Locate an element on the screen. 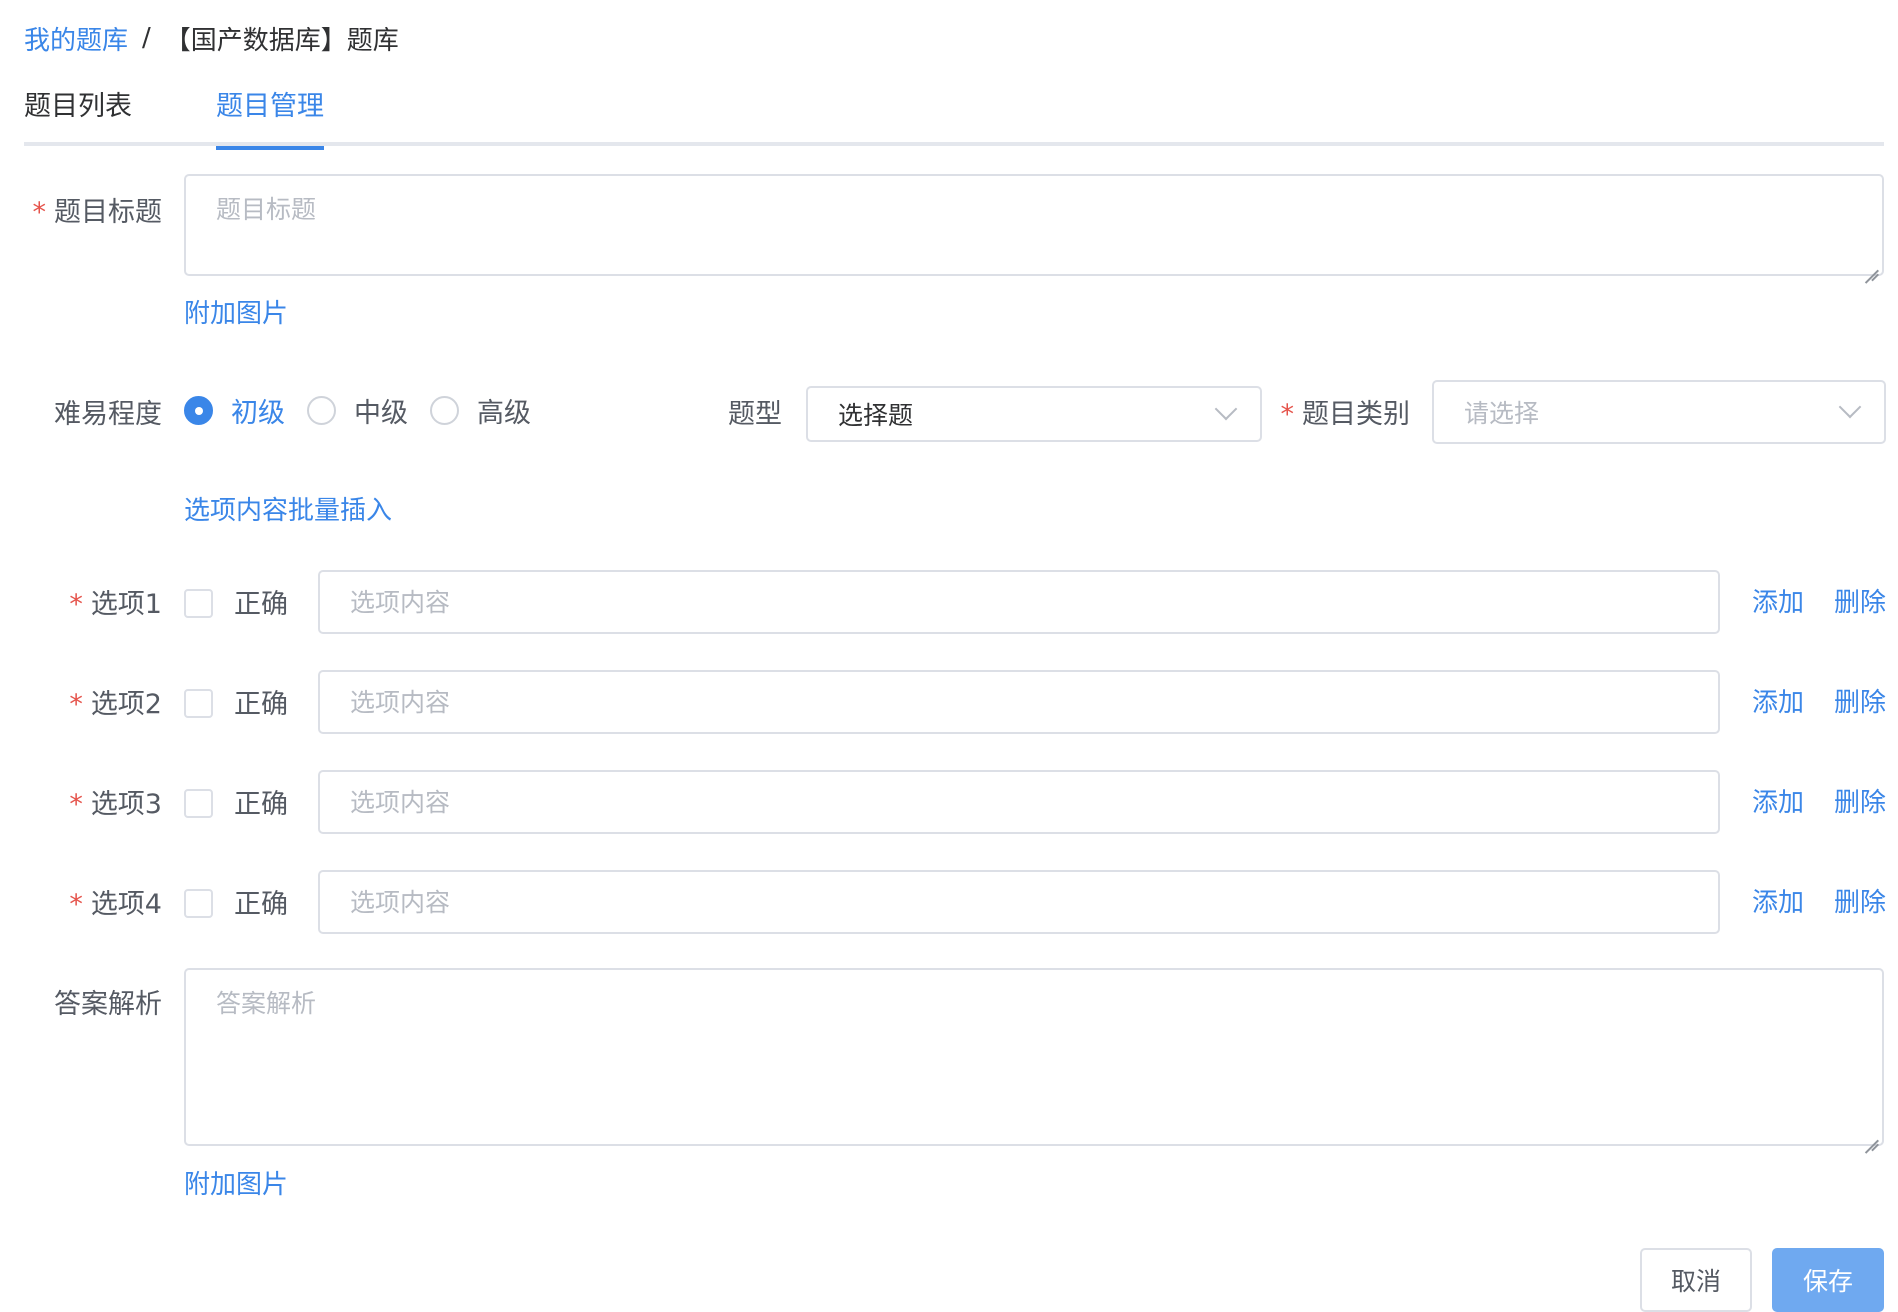 The image size is (1898, 1312). option-2-input-box is located at coordinates (1019, 702).